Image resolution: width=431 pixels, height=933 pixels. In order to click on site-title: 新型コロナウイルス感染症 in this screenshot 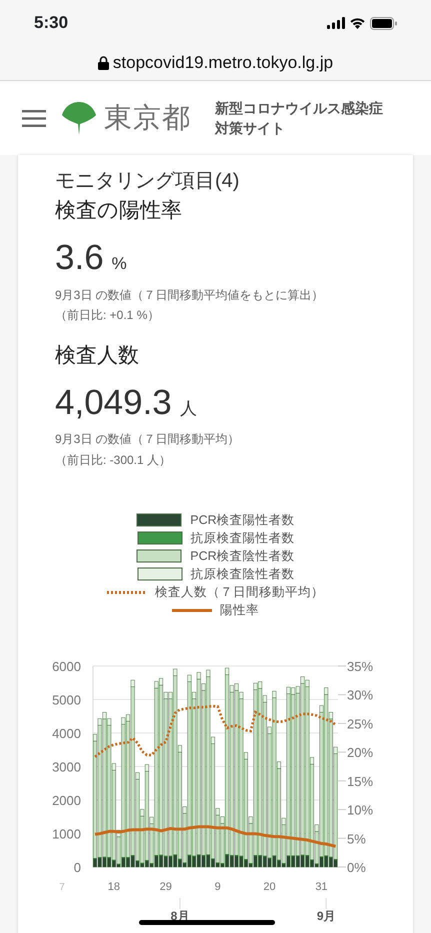, I will do `click(299, 108)`.